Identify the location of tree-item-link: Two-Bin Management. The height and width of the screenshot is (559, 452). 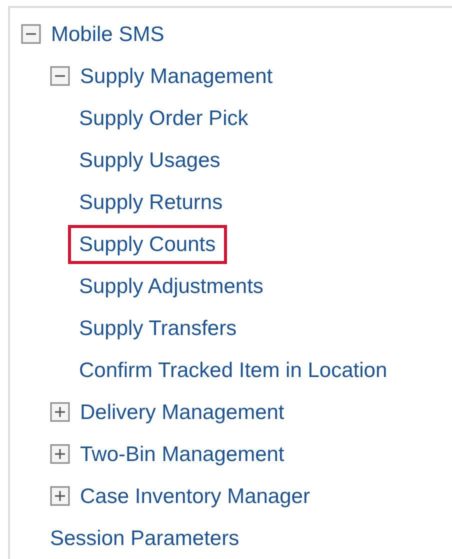
(182, 454).